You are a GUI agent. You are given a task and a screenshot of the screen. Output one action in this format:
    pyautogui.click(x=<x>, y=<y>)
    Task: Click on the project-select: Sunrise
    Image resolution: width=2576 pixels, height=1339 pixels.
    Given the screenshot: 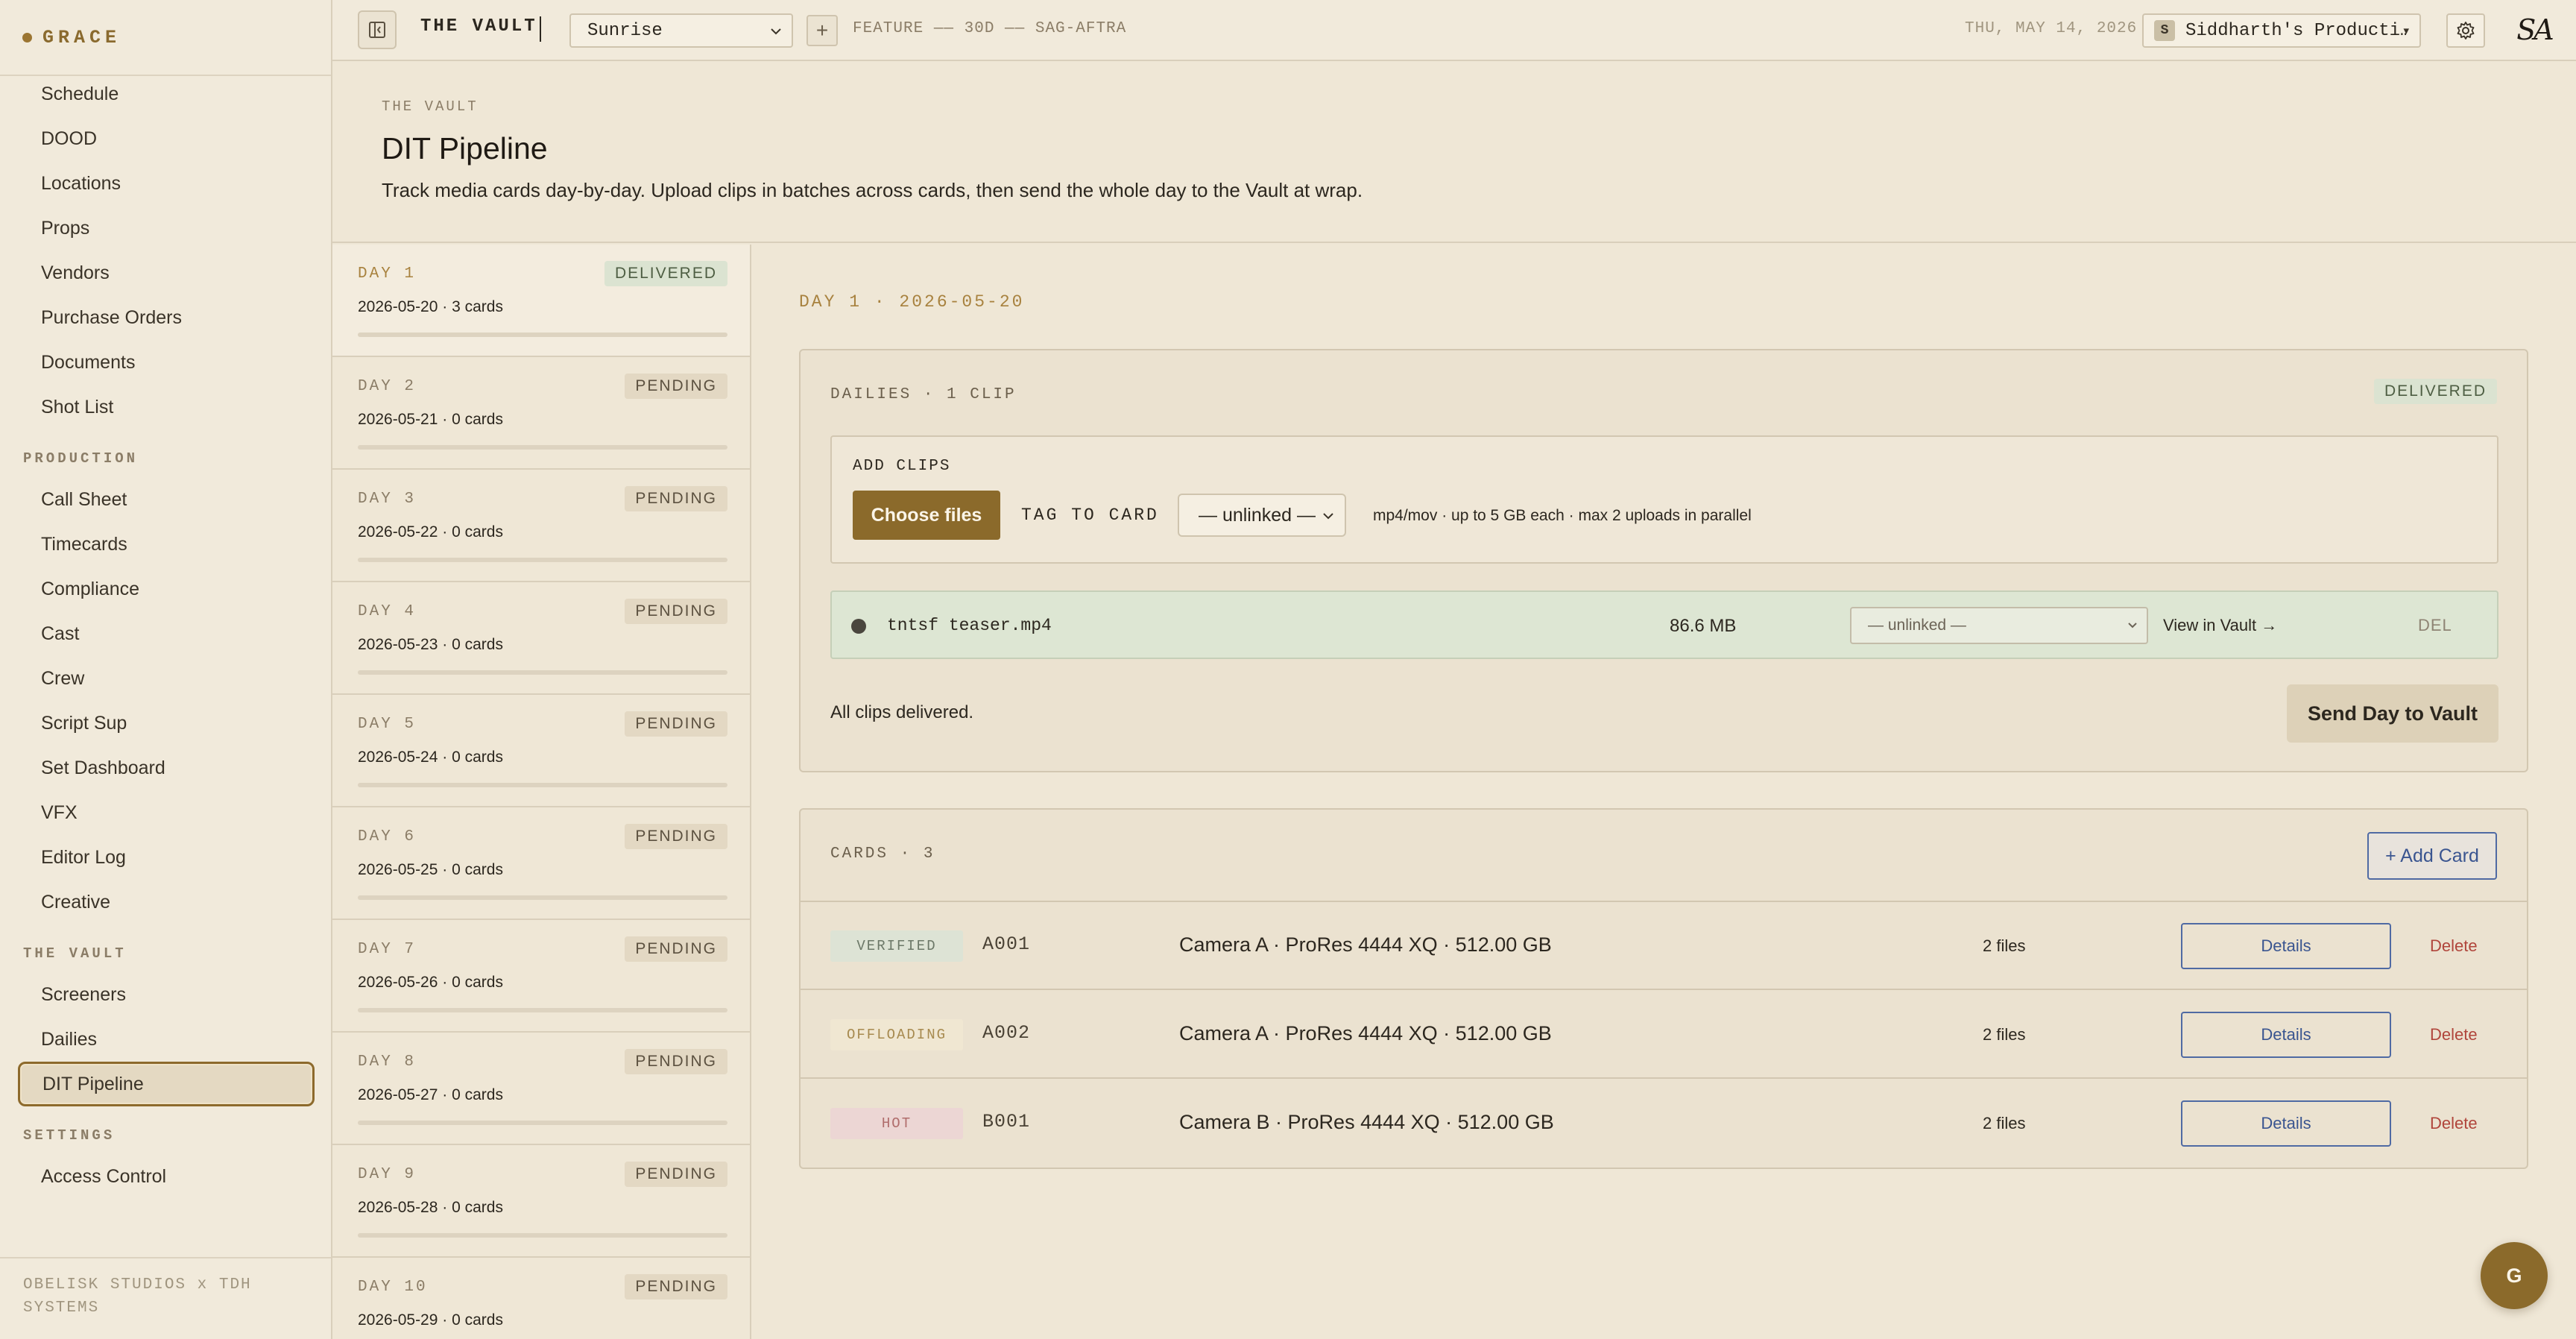 What is the action you would take?
    pyautogui.click(x=681, y=31)
    